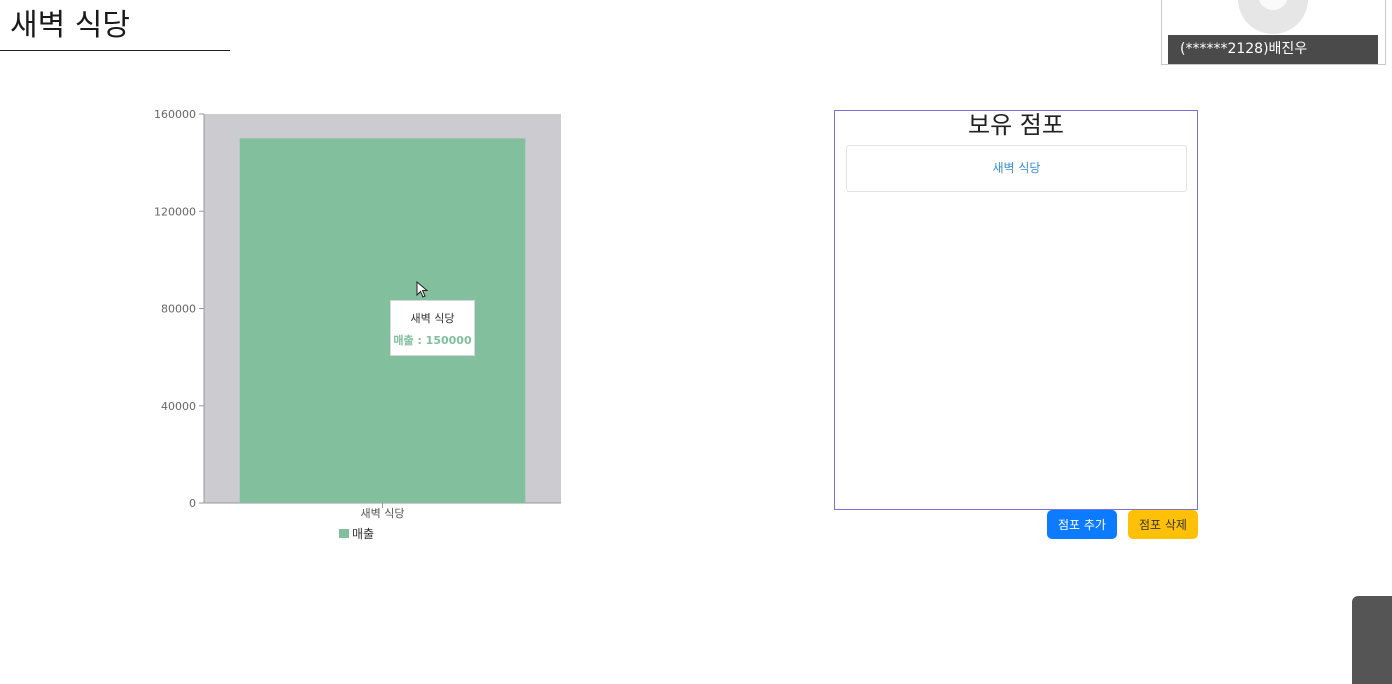 This screenshot has height=684, width=1392. Describe the element at coordinates (432, 328) in the screenshot. I see `chart-tooltip: 새벽 식당 매출 : 150000` at that location.